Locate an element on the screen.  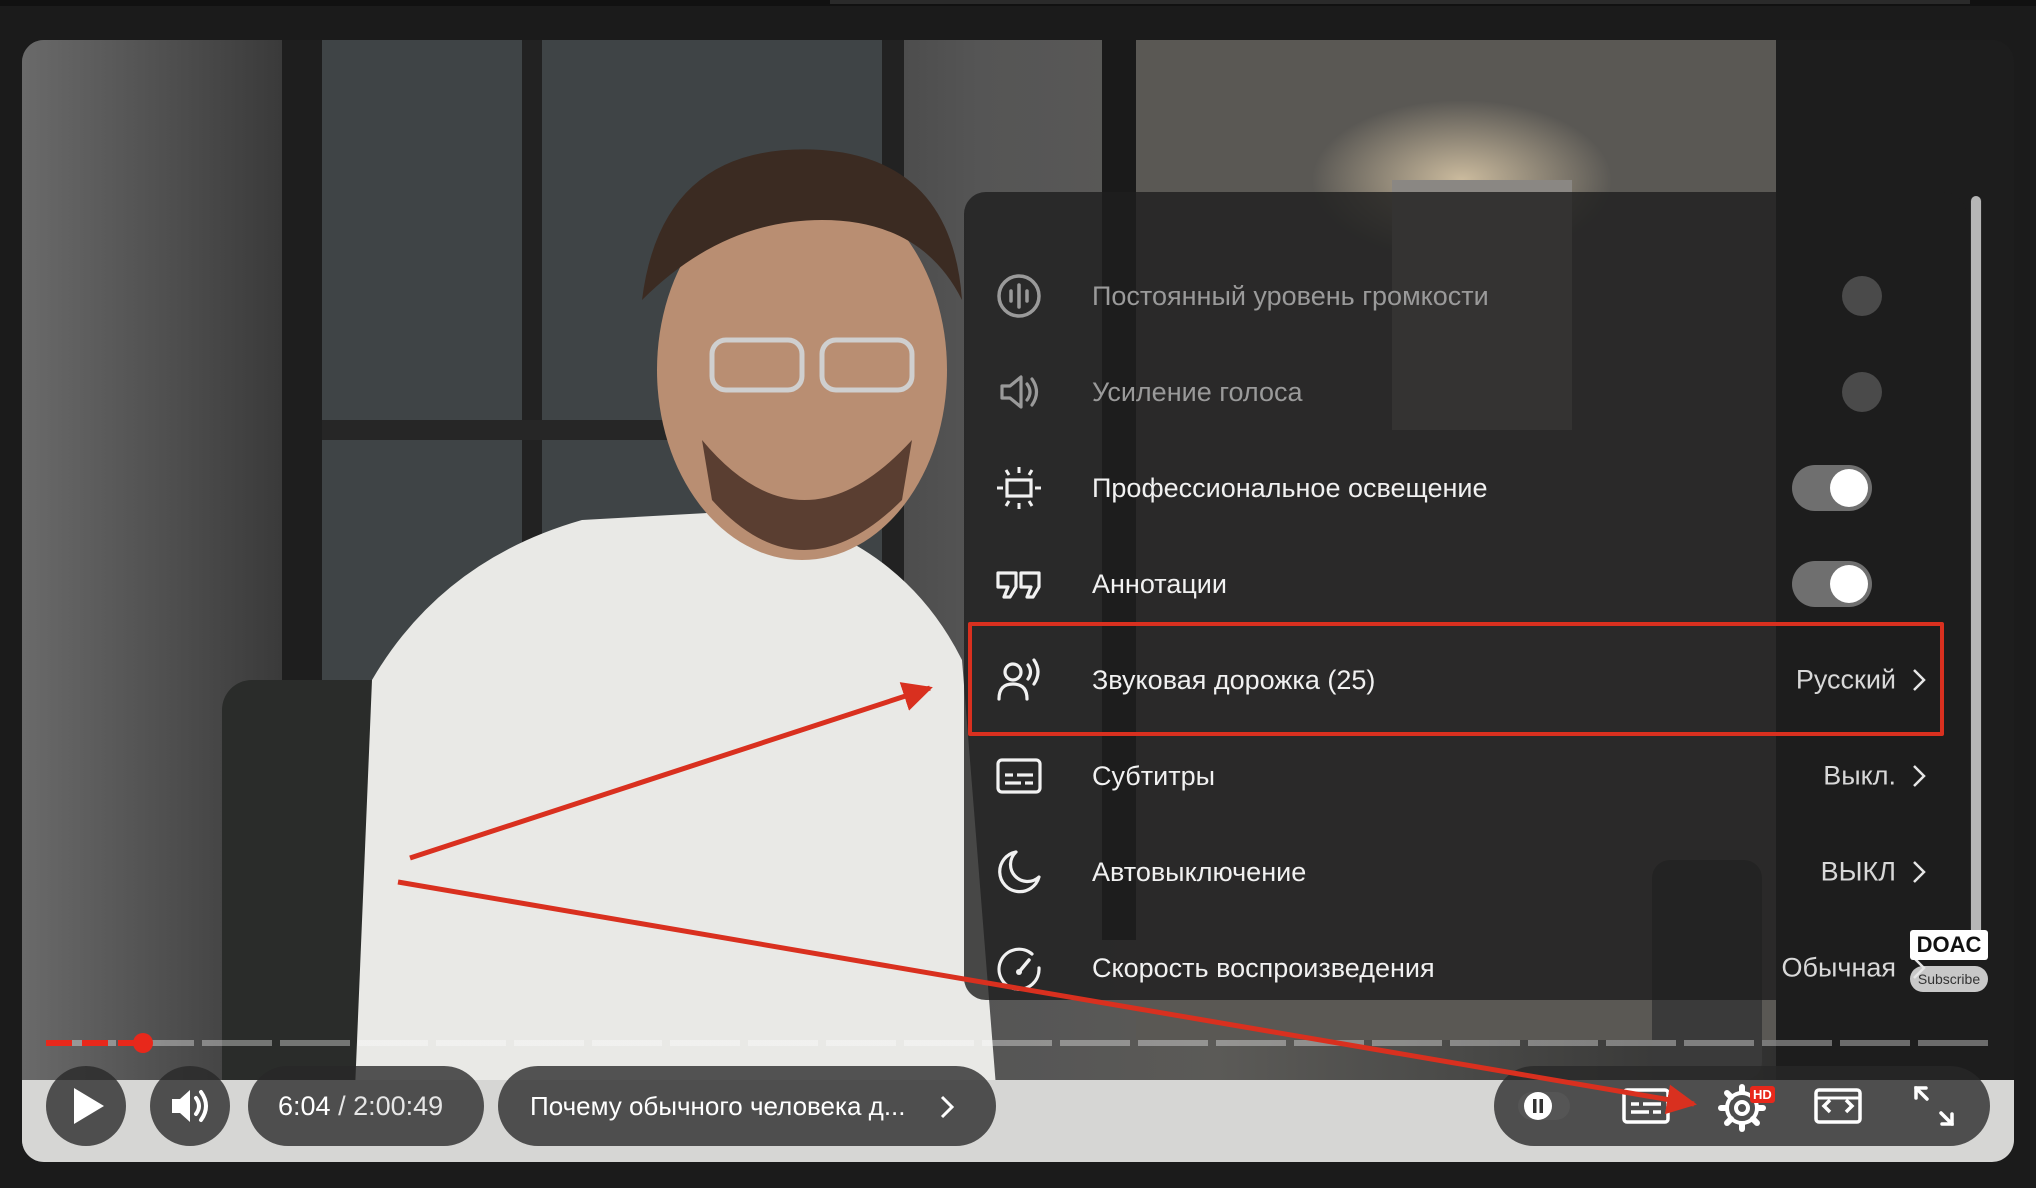
subtitles-value: Выкл. is located at coordinates (1859, 775).